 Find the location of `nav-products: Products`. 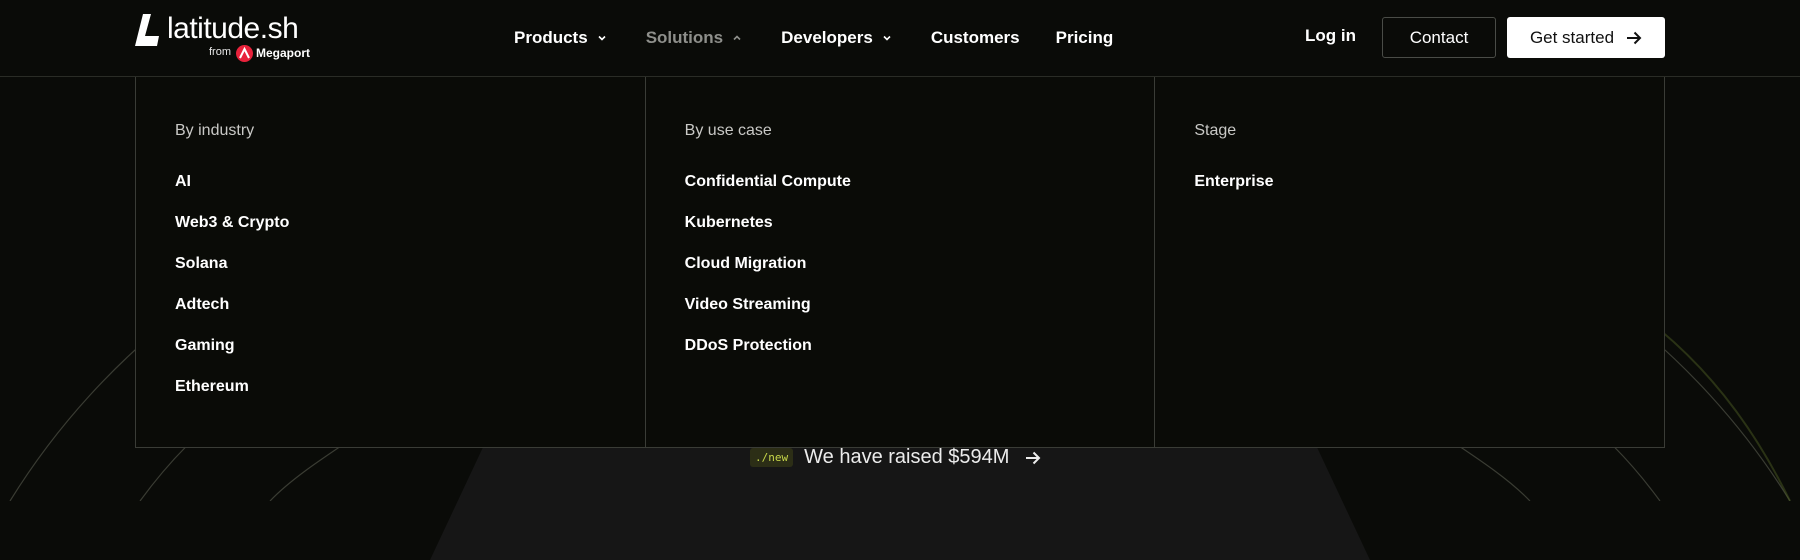

nav-products: Products is located at coordinates (560, 38).